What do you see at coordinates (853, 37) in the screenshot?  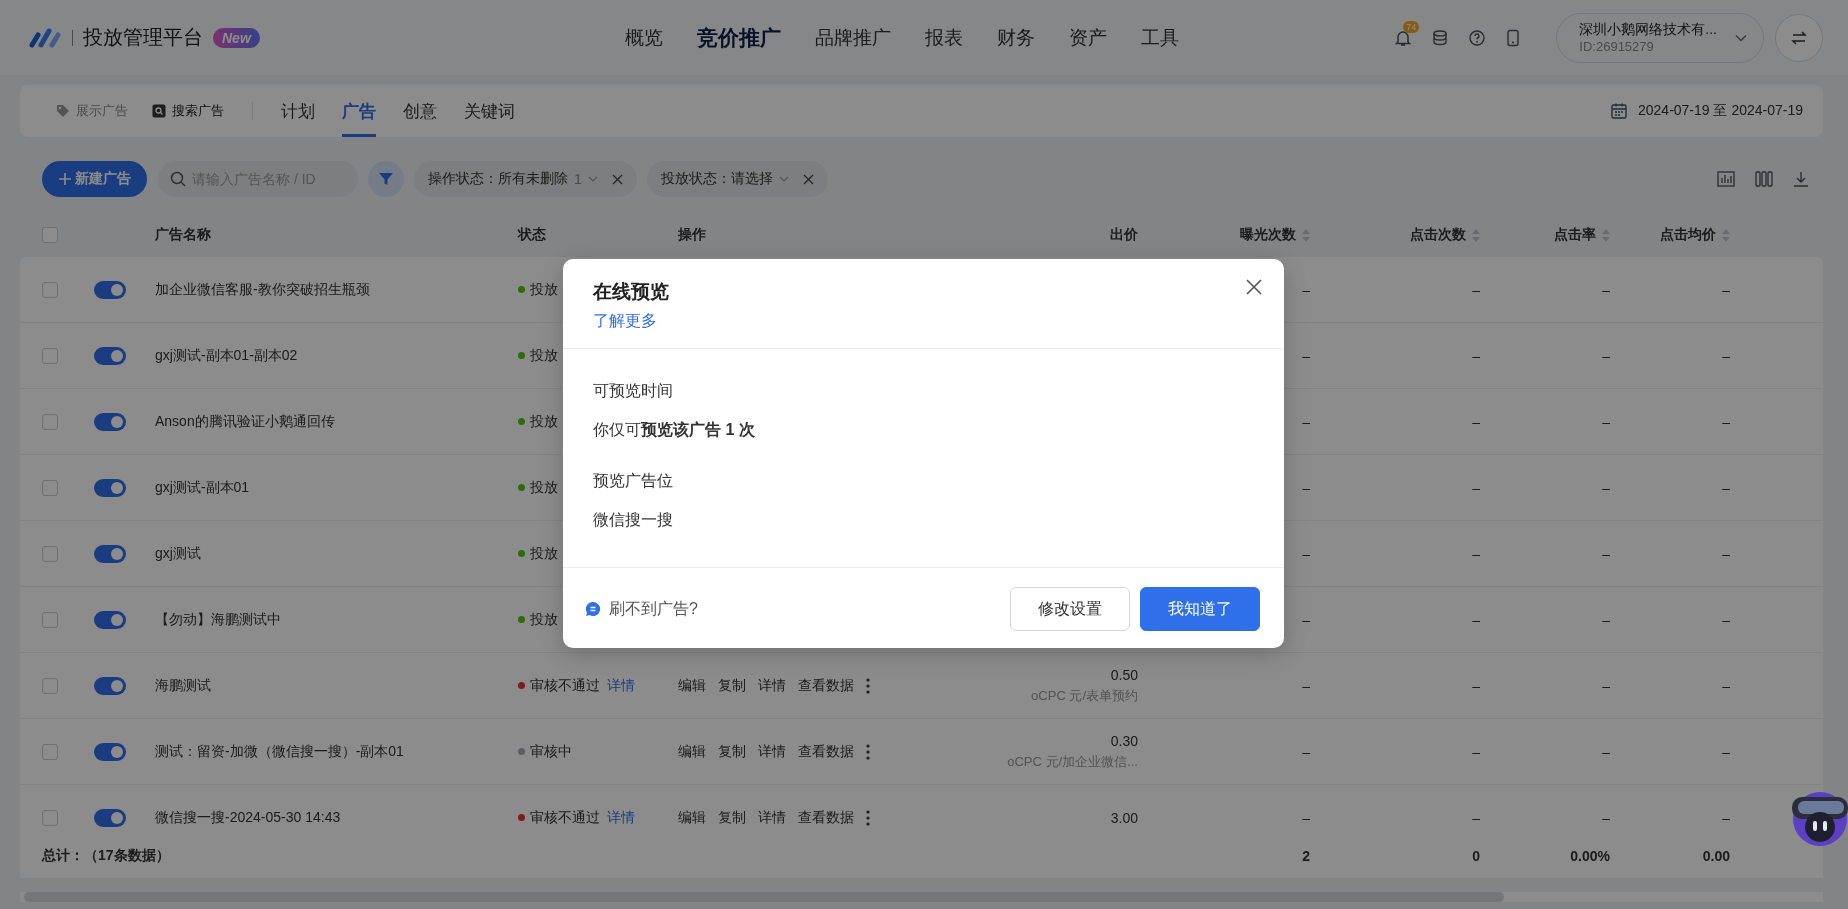 I see `nav-item: 品牌推广` at bounding box center [853, 37].